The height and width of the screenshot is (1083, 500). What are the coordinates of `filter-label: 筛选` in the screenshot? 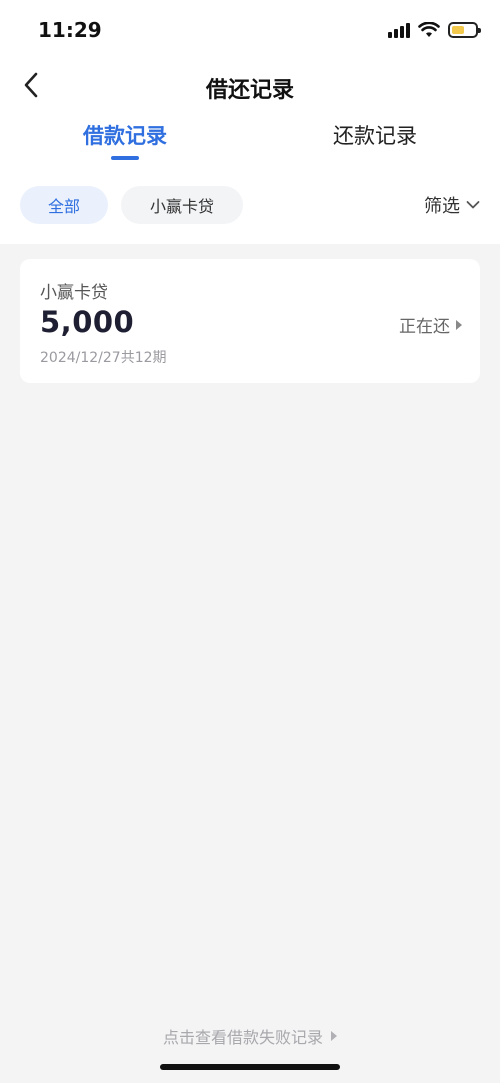 It's located at (442, 206).